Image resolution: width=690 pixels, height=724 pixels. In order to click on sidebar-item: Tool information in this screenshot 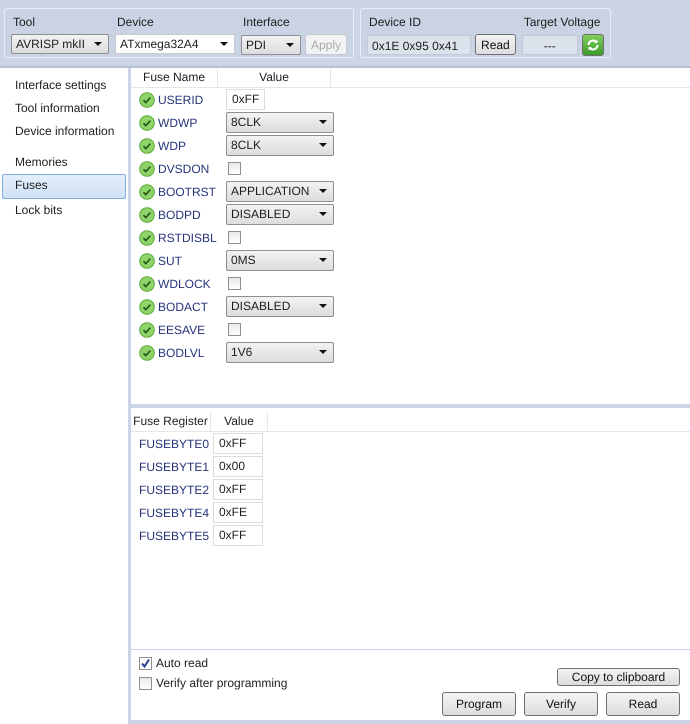, I will do `click(64, 108)`.